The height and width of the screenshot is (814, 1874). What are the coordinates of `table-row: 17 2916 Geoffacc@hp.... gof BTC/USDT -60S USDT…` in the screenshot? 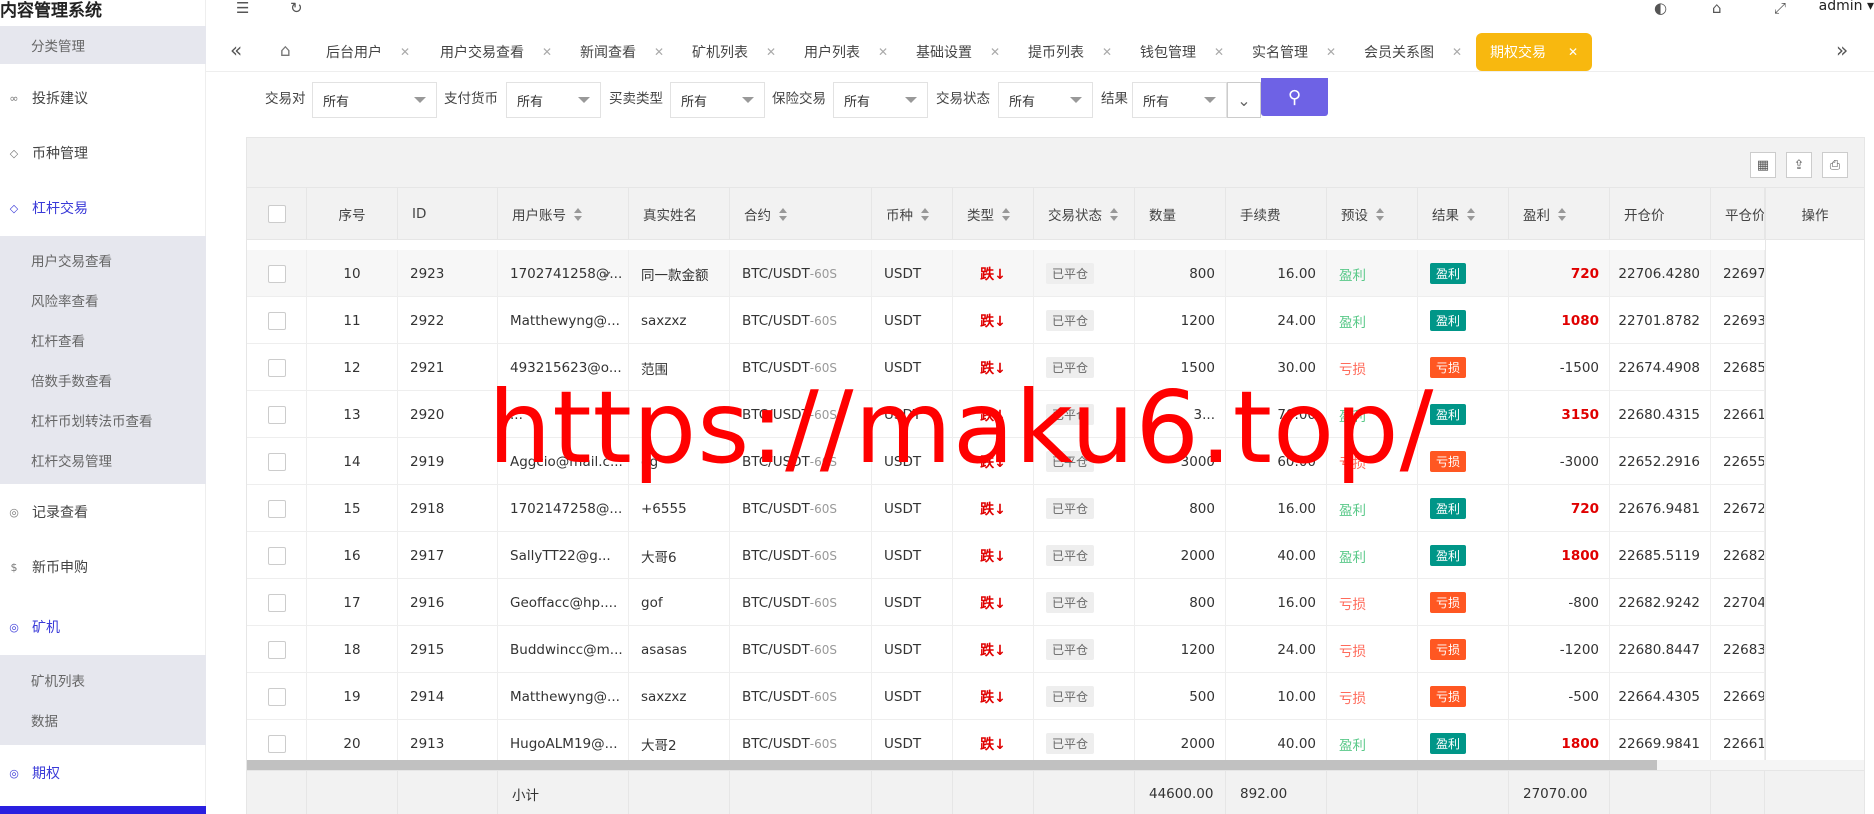 It's located at (1055, 602).